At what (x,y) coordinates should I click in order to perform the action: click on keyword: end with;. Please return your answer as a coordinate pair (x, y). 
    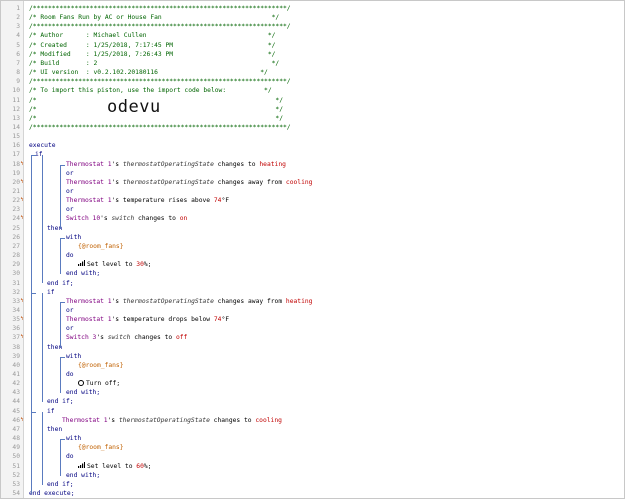
    Looking at the image, I should click on (83, 274).